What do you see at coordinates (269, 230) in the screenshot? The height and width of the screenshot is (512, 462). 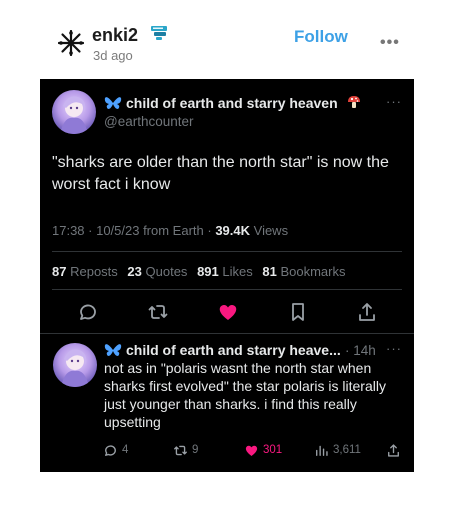 I see `views-label: Views` at bounding box center [269, 230].